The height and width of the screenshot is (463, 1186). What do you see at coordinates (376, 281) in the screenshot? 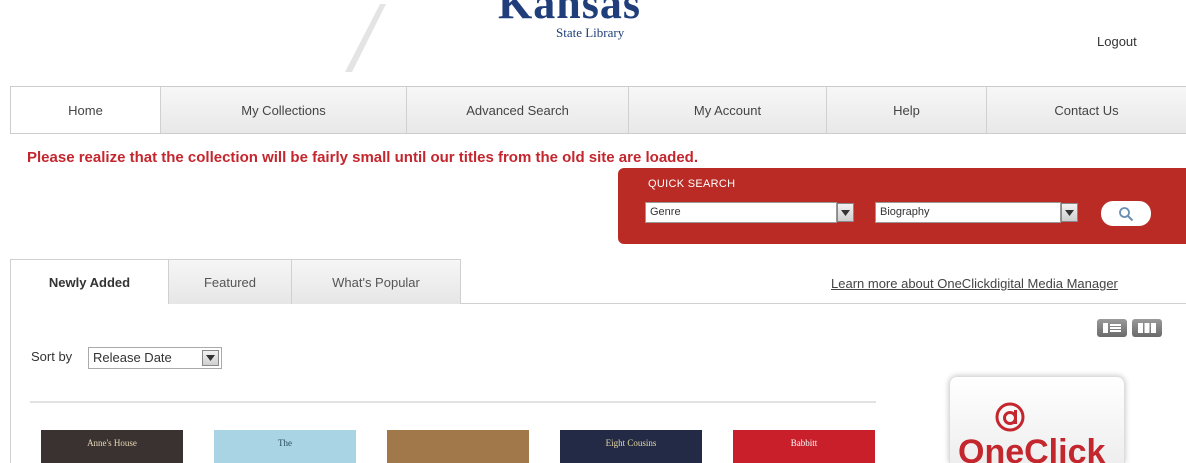
I see `tab-whats-popular: What's Popular` at bounding box center [376, 281].